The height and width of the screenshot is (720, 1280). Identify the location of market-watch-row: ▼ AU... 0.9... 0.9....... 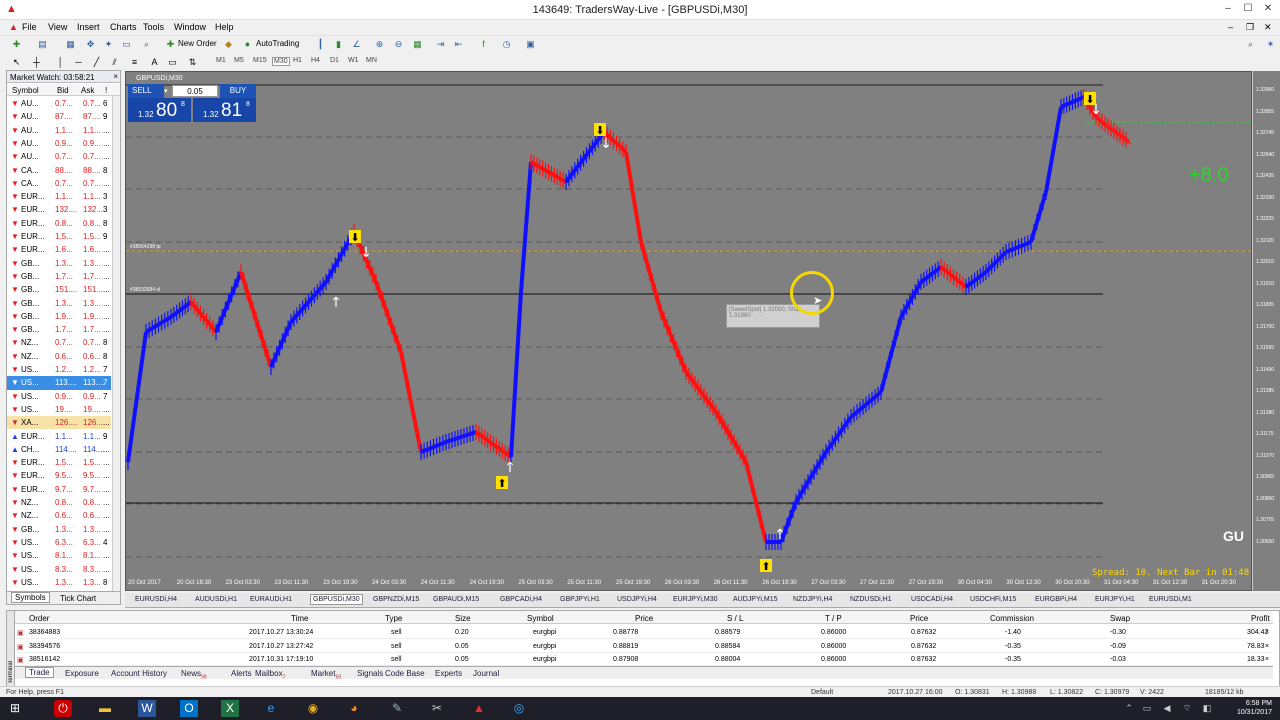
(59, 143).